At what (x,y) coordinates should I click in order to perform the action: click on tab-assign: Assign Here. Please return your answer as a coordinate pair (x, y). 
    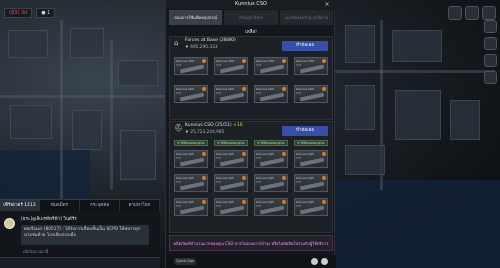
    Looking at the image, I should click on (251, 17).